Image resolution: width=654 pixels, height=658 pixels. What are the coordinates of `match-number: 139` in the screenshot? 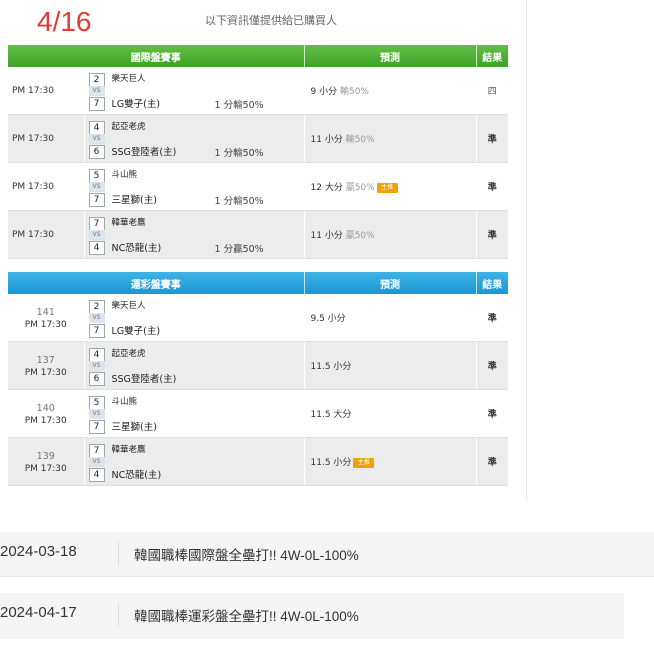 It's located at (45, 456).